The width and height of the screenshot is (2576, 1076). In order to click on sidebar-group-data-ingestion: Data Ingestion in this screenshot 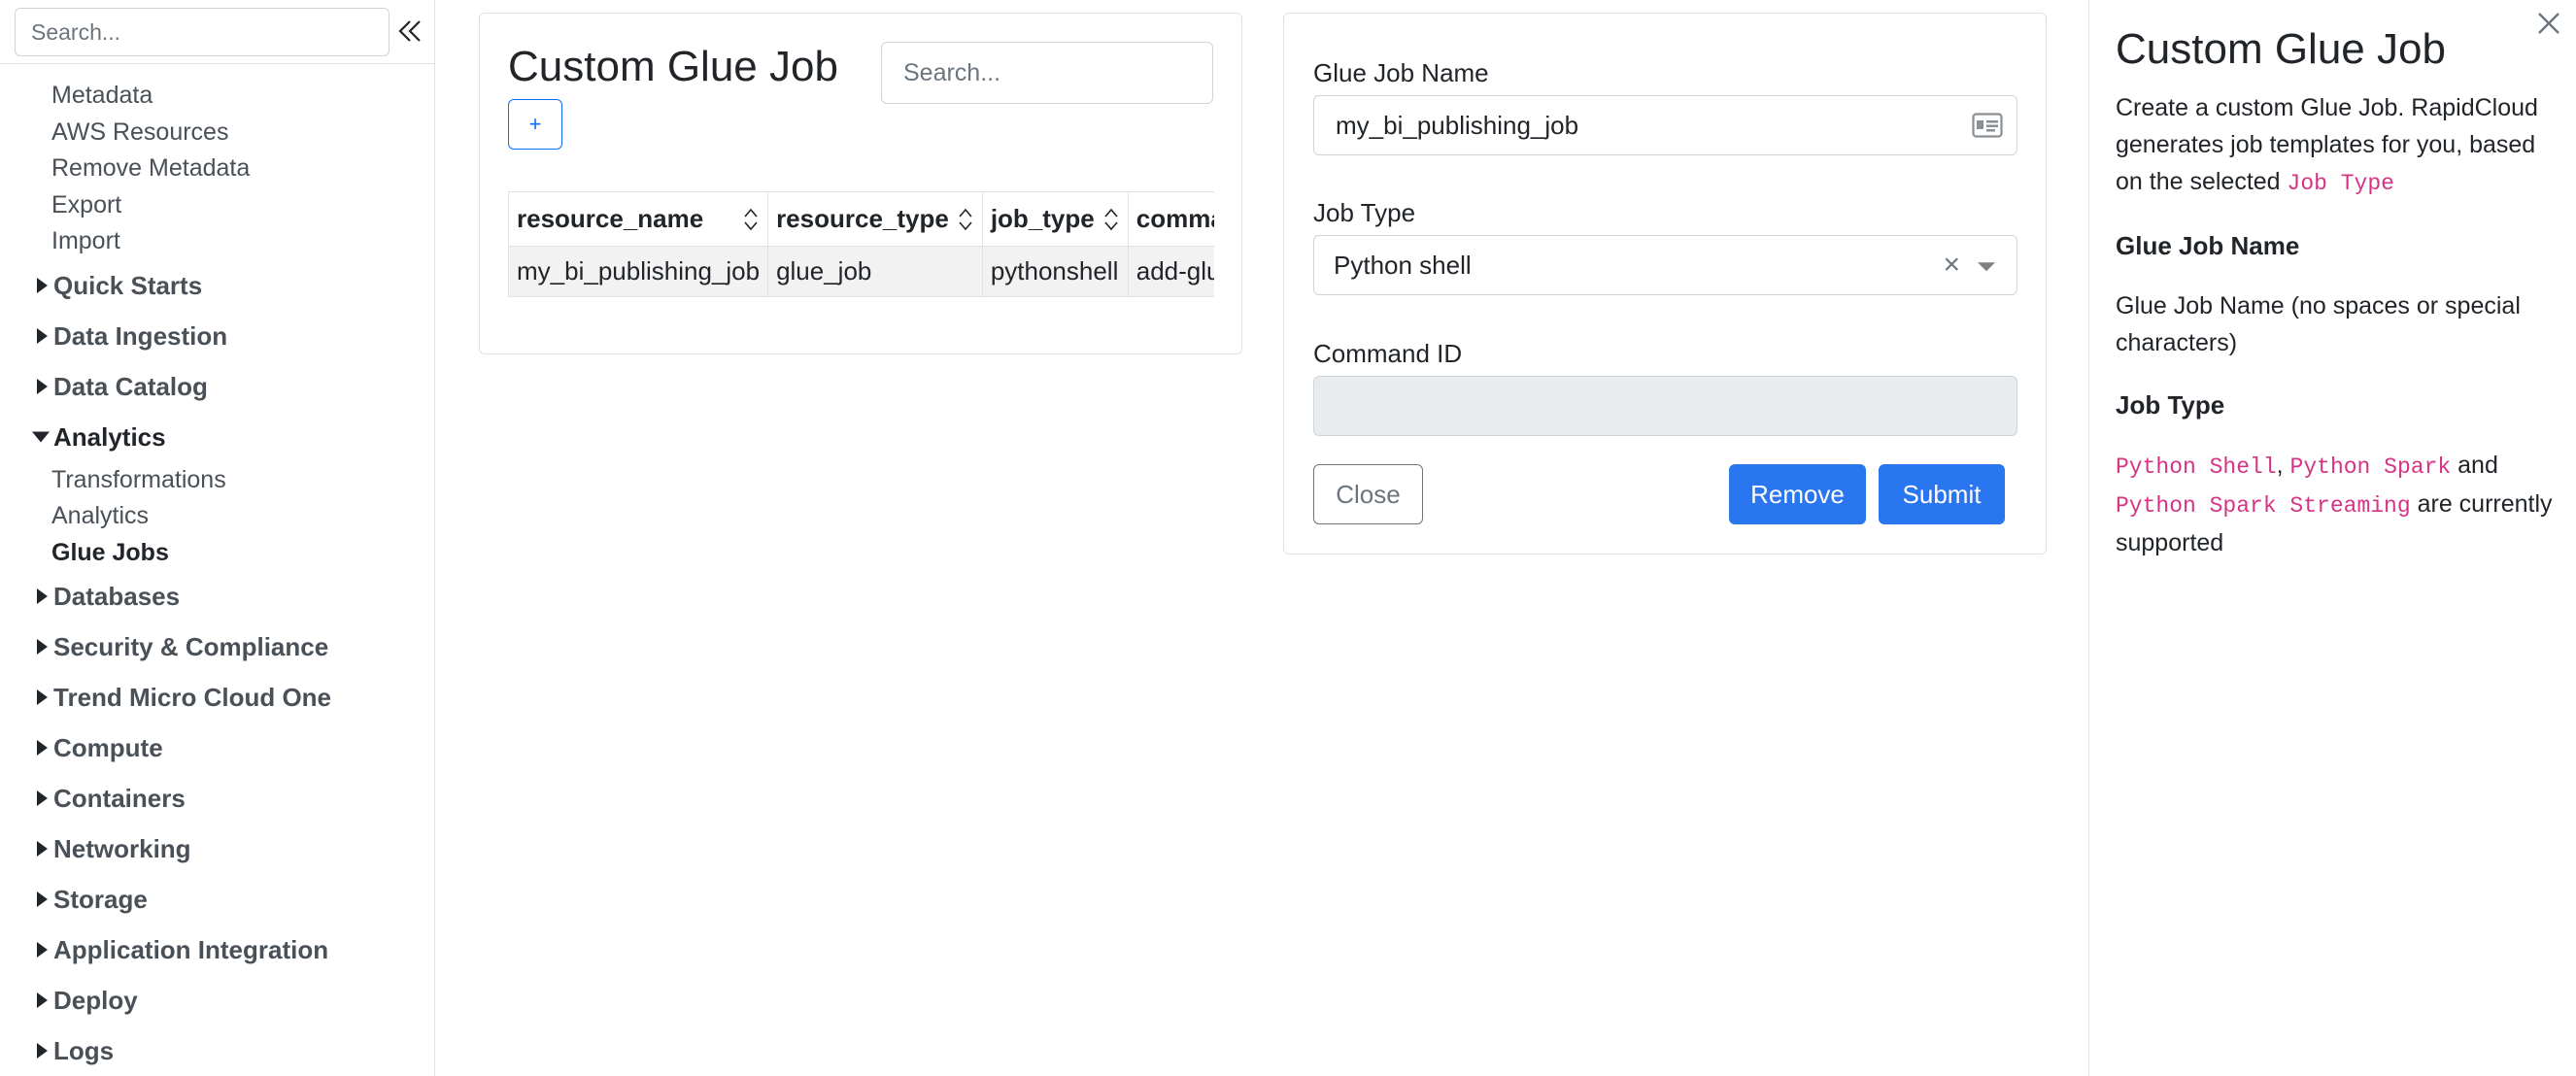, I will do `click(217, 336)`.